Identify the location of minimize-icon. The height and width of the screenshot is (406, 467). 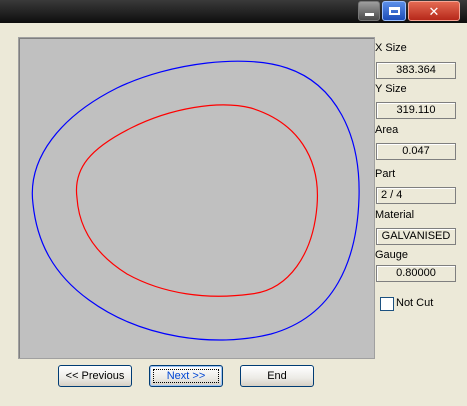
(369, 14).